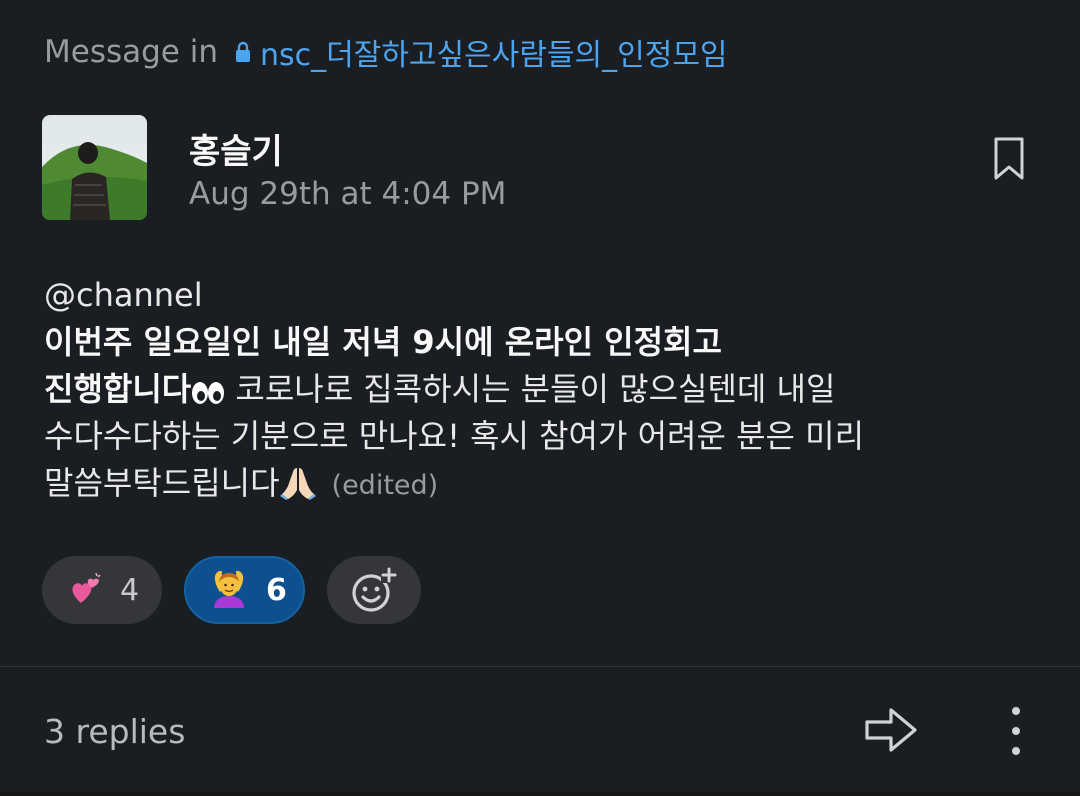 The image size is (1080, 796). I want to click on person-gesturing-ok-emoji, so click(229, 589).